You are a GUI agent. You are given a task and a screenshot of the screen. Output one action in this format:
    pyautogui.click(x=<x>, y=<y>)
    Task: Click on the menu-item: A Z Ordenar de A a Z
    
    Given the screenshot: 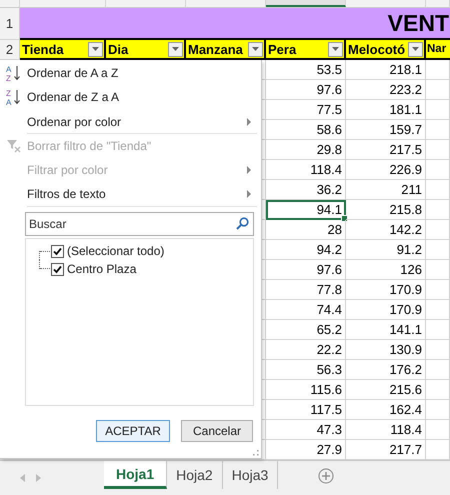 What is the action you would take?
    pyautogui.click(x=130, y=73)
    